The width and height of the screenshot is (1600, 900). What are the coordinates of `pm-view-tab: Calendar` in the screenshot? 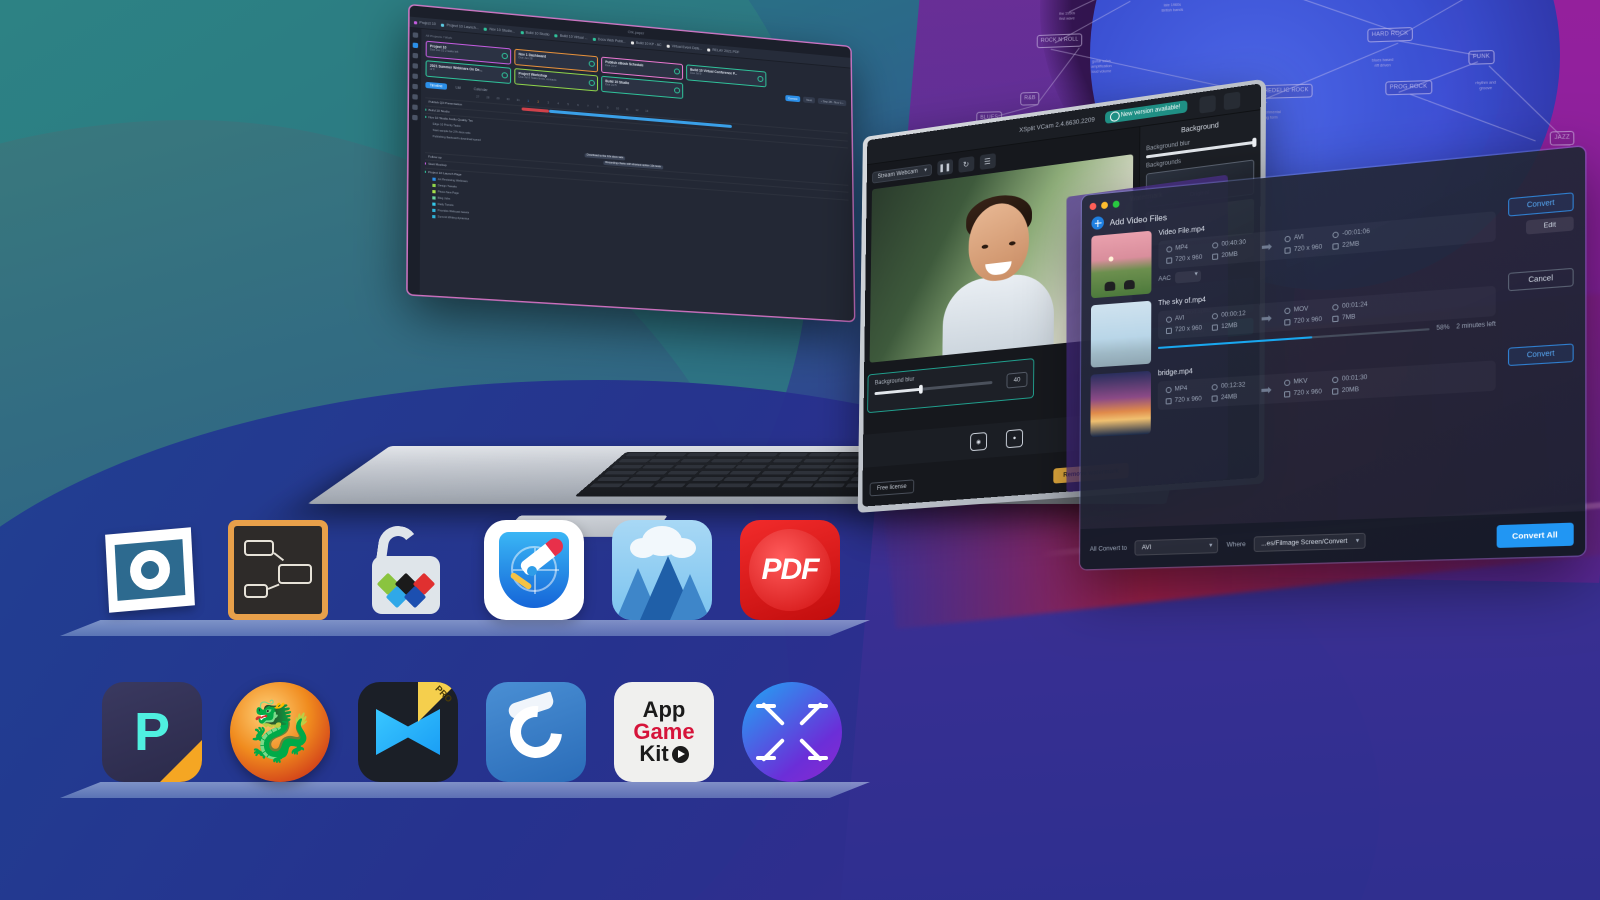 It's located at (480, 90).